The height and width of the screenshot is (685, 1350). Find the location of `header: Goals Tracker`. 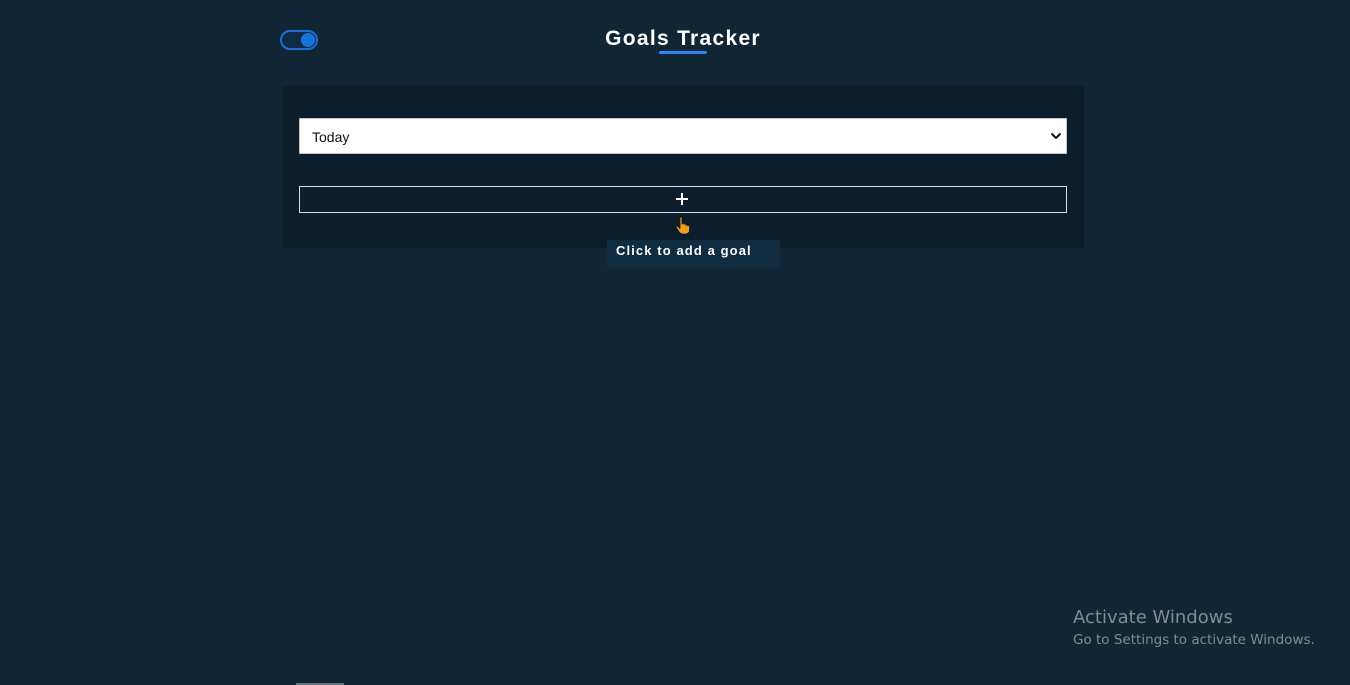

header: Goals Tracker is located at coordinates (675, 39).